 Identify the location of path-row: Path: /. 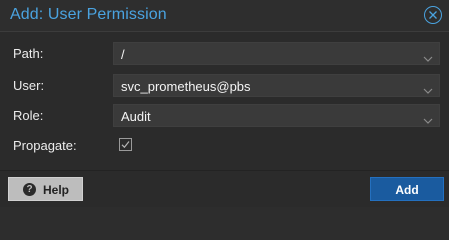
(224, 53).